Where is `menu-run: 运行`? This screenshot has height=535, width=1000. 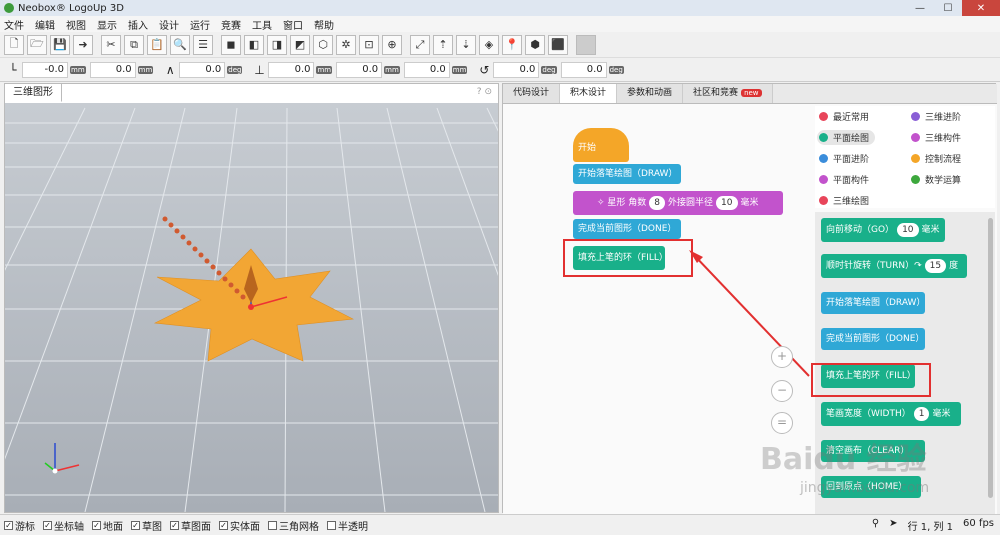
menu-run: 运行 is located at coordinates (200, 24).